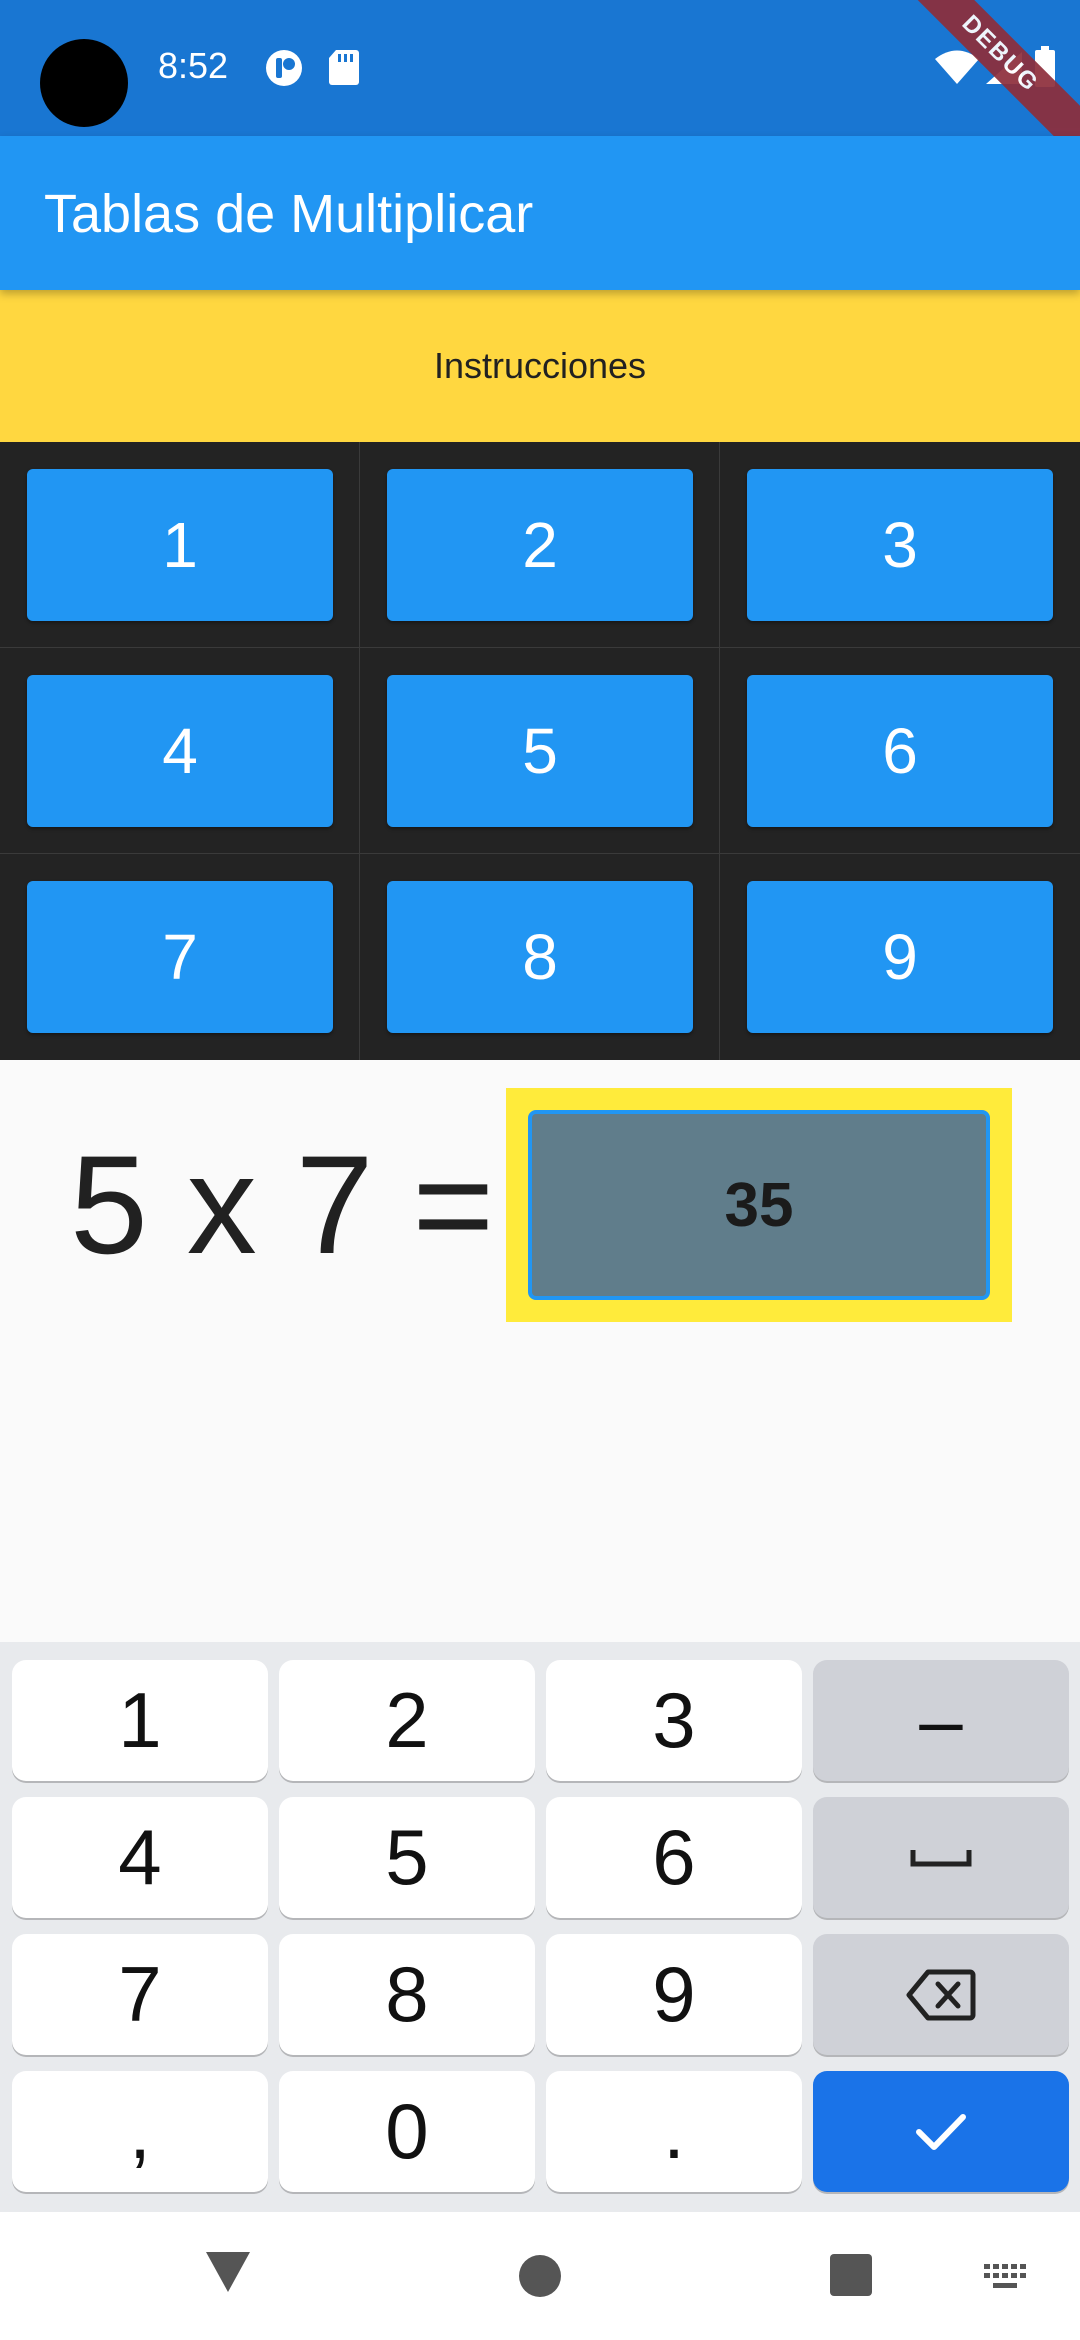  I want to click on space-icon, so click(941, 1857).